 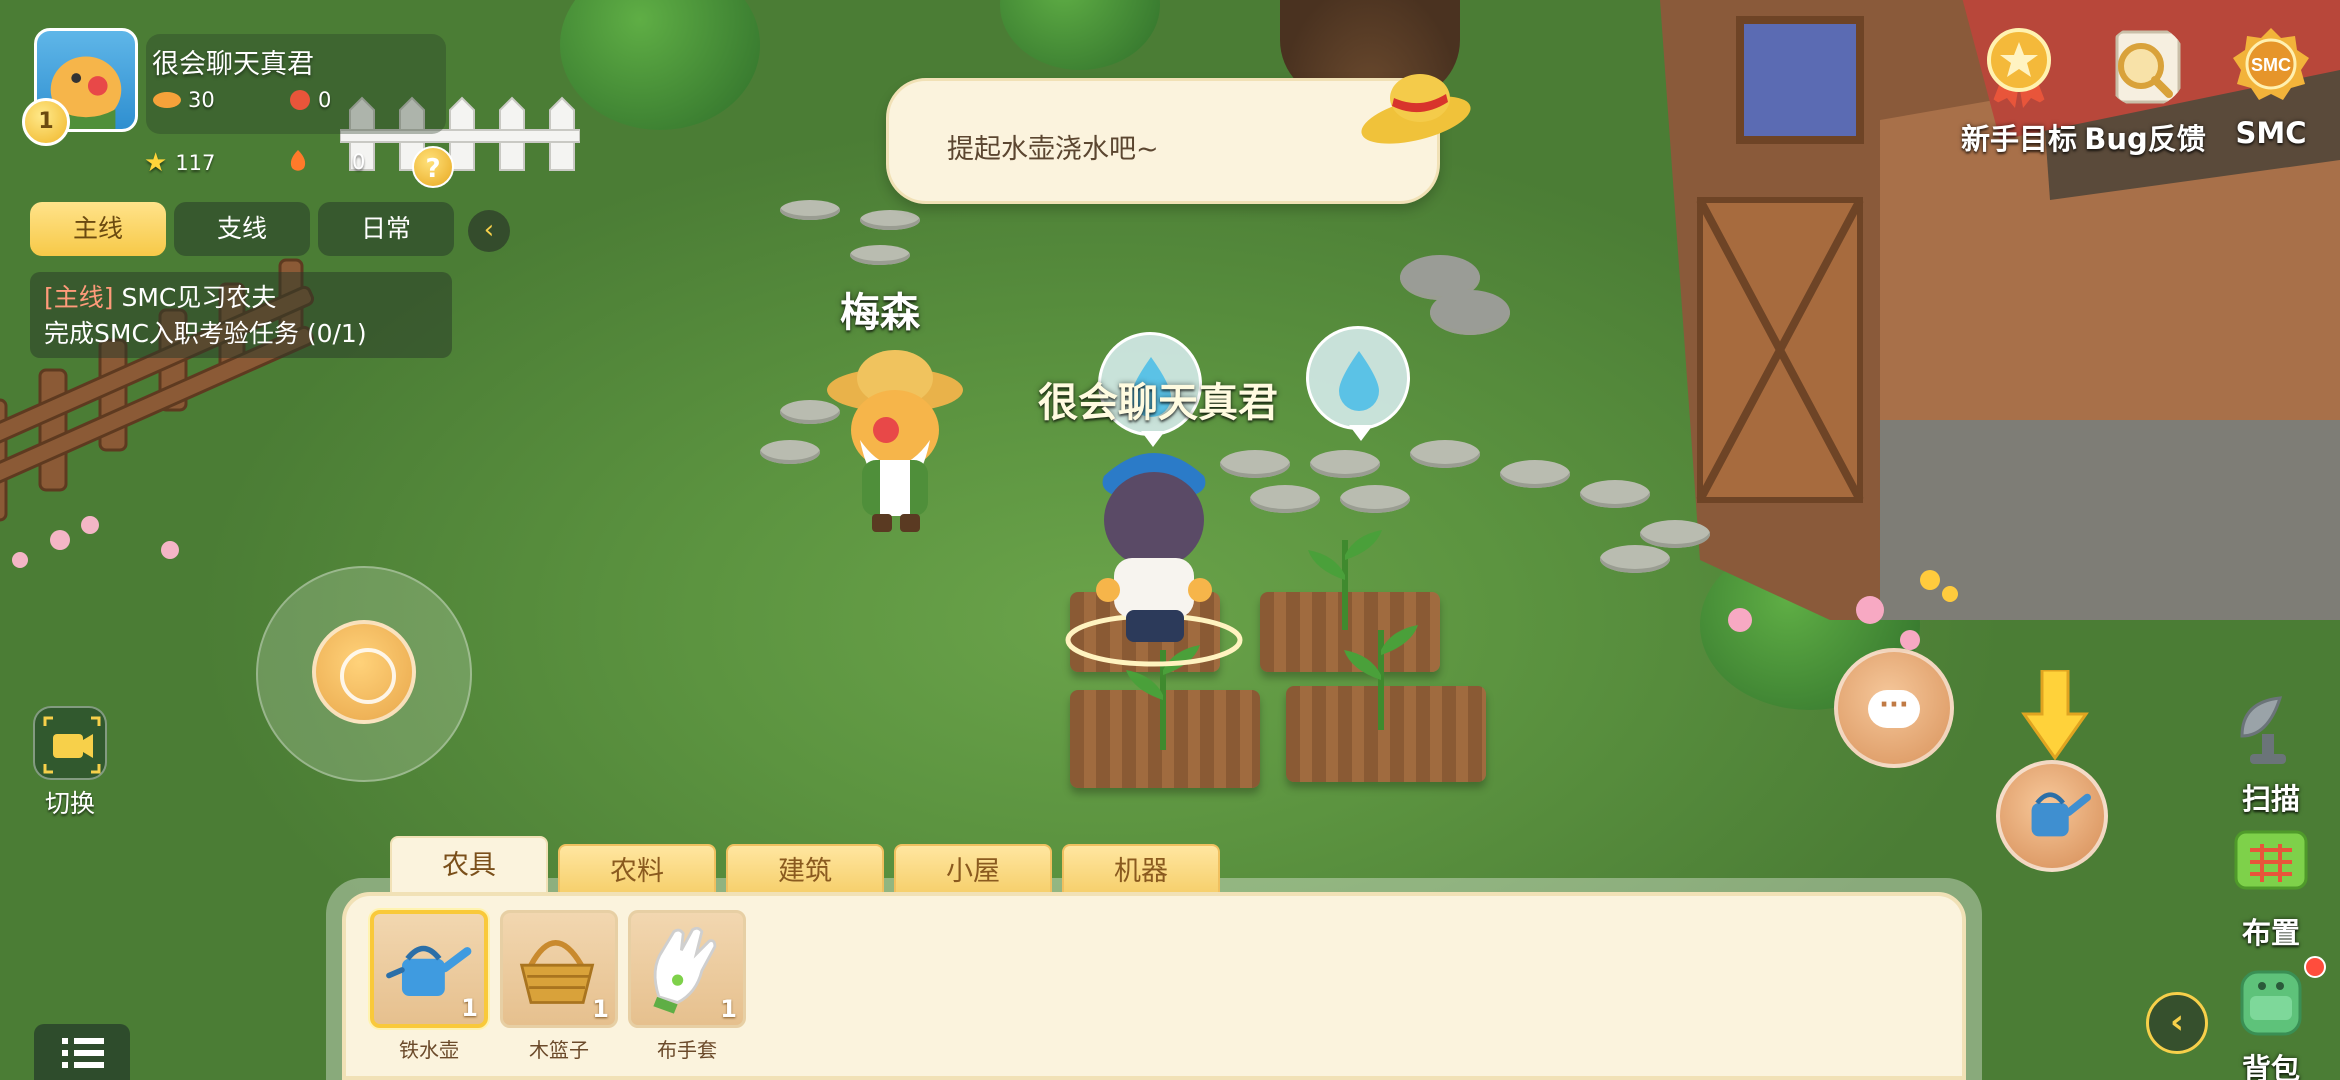 What do you see at coordinates (325, 100) in the screenshot?
I see `gem-count: 0` at bounding box center [325, 100].